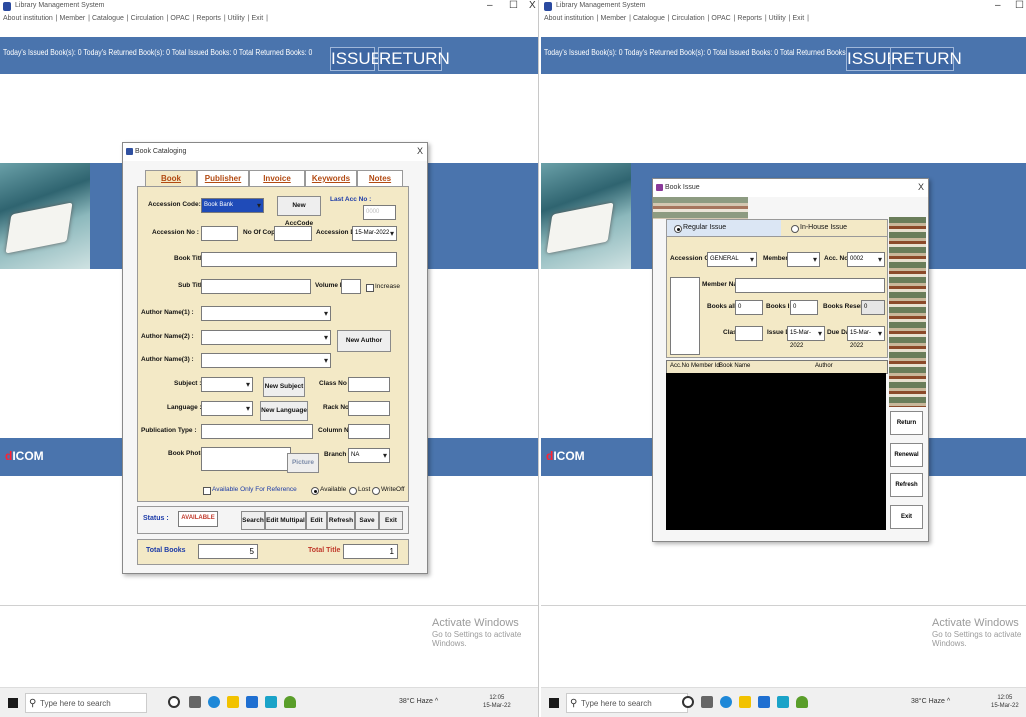 The width and height of the screenshot is (1026, 717). What do you see at coordinates (906, 455) in the screenshot?
I see `renewal-button: Renewal` at bounding box center [906, 455].